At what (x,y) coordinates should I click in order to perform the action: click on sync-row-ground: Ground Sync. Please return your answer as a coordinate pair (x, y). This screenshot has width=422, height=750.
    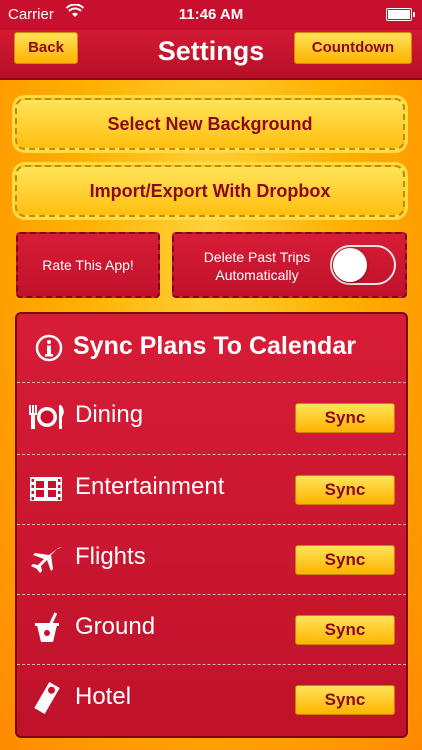
    Looking at the image, I should click on (211, 628).